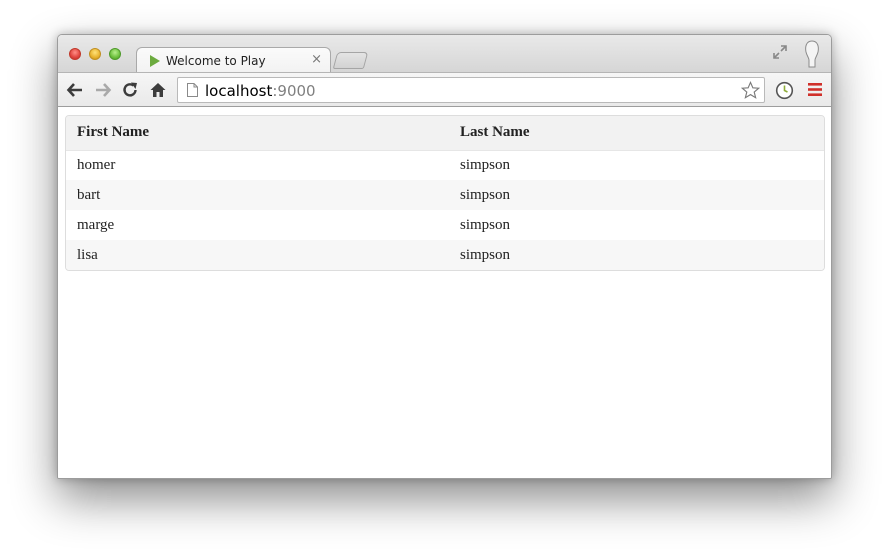  I want to click on table-header-row: First Name Last Name, so click(445, 133).